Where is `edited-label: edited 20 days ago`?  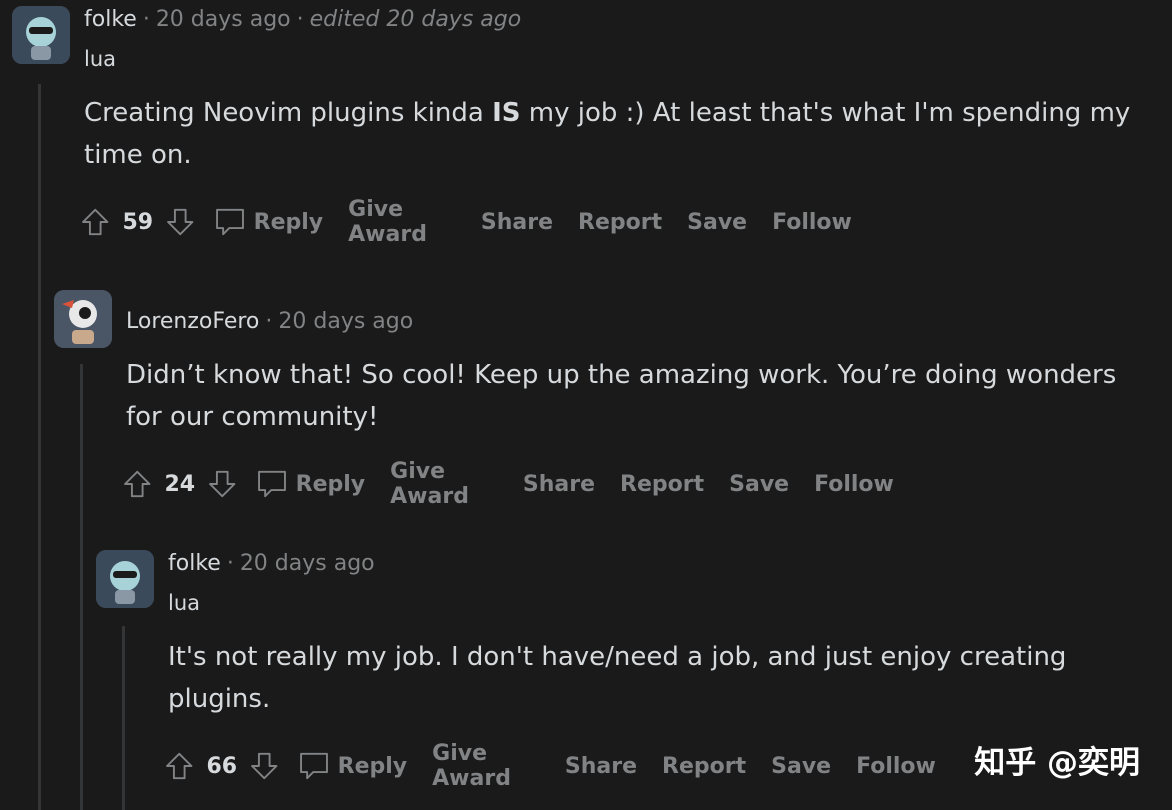
edited-label: edited 20 days ago is located at coordinates (415, 19).